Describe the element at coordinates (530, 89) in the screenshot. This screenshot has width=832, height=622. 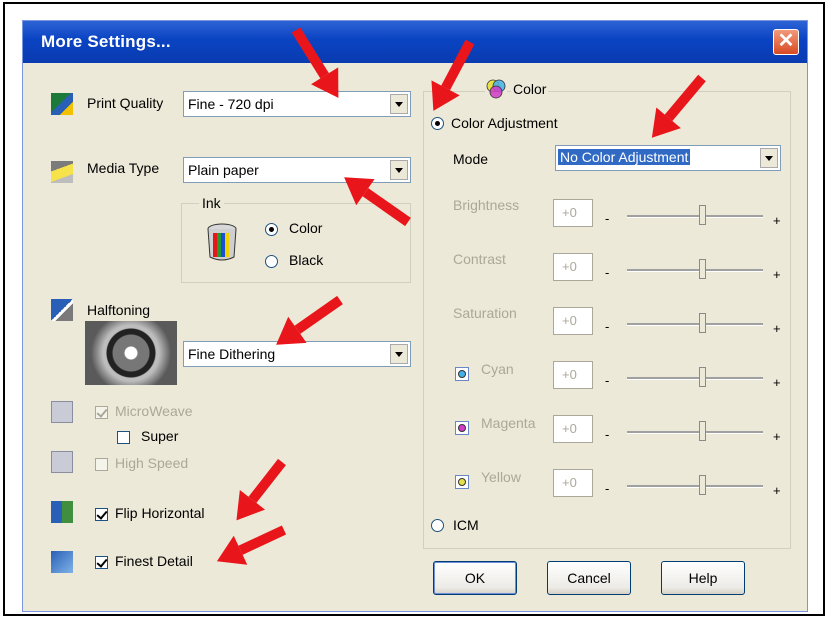
I see `color-group-label: Color` at that location.